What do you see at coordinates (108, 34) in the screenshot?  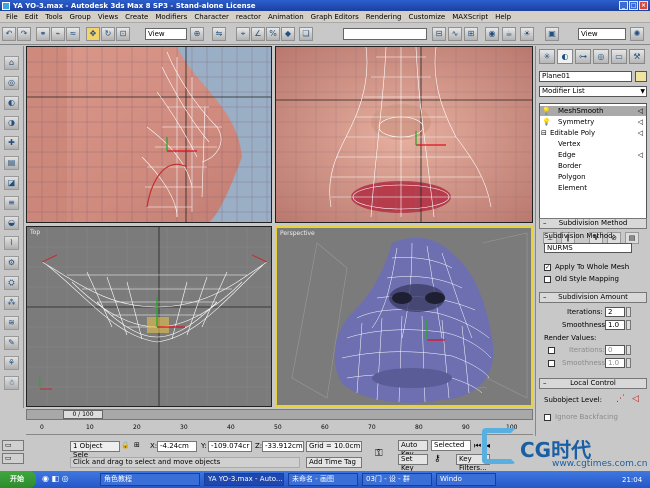 I see `select-rotate-icon: ↻` at bounding box center [108, 34].